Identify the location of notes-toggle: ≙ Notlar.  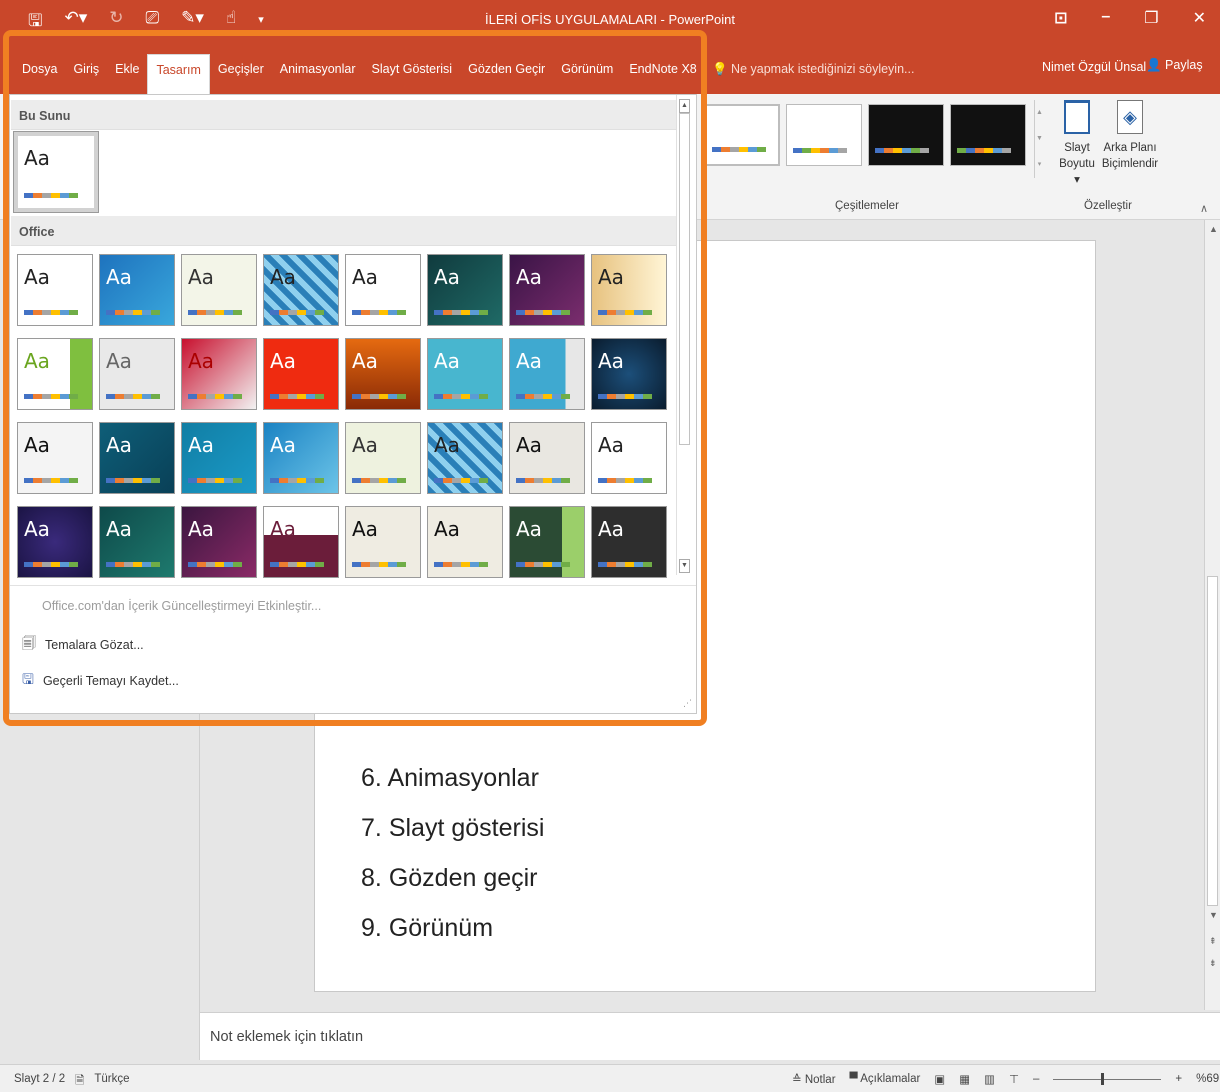
(814, 1079).